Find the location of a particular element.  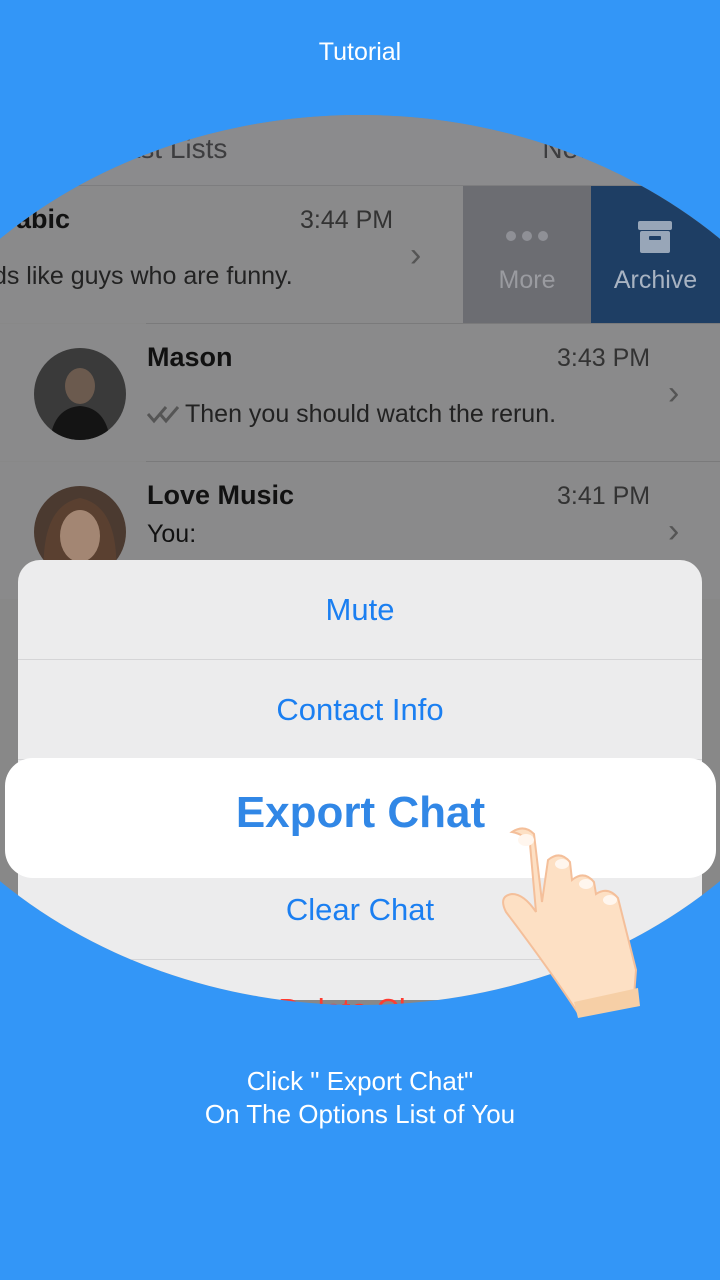

new-group-link: New Group is located at coordinates (613, 149).